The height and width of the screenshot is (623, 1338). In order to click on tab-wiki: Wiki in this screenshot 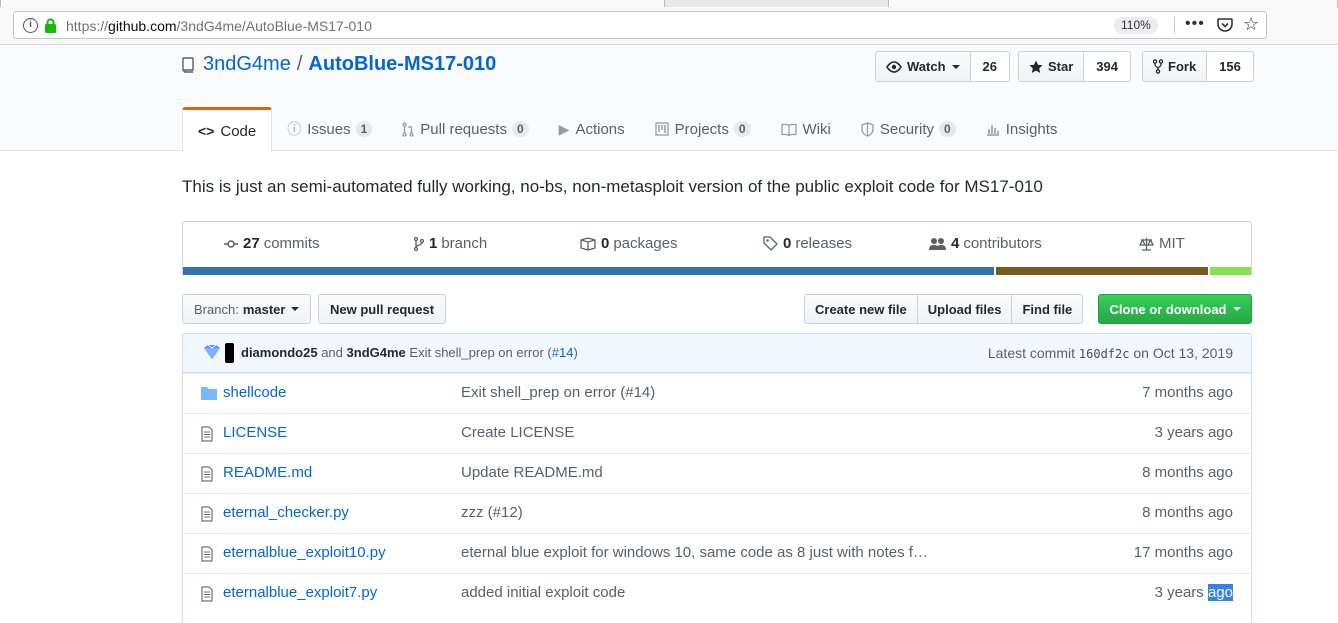, I will do `click(806, 129)`.